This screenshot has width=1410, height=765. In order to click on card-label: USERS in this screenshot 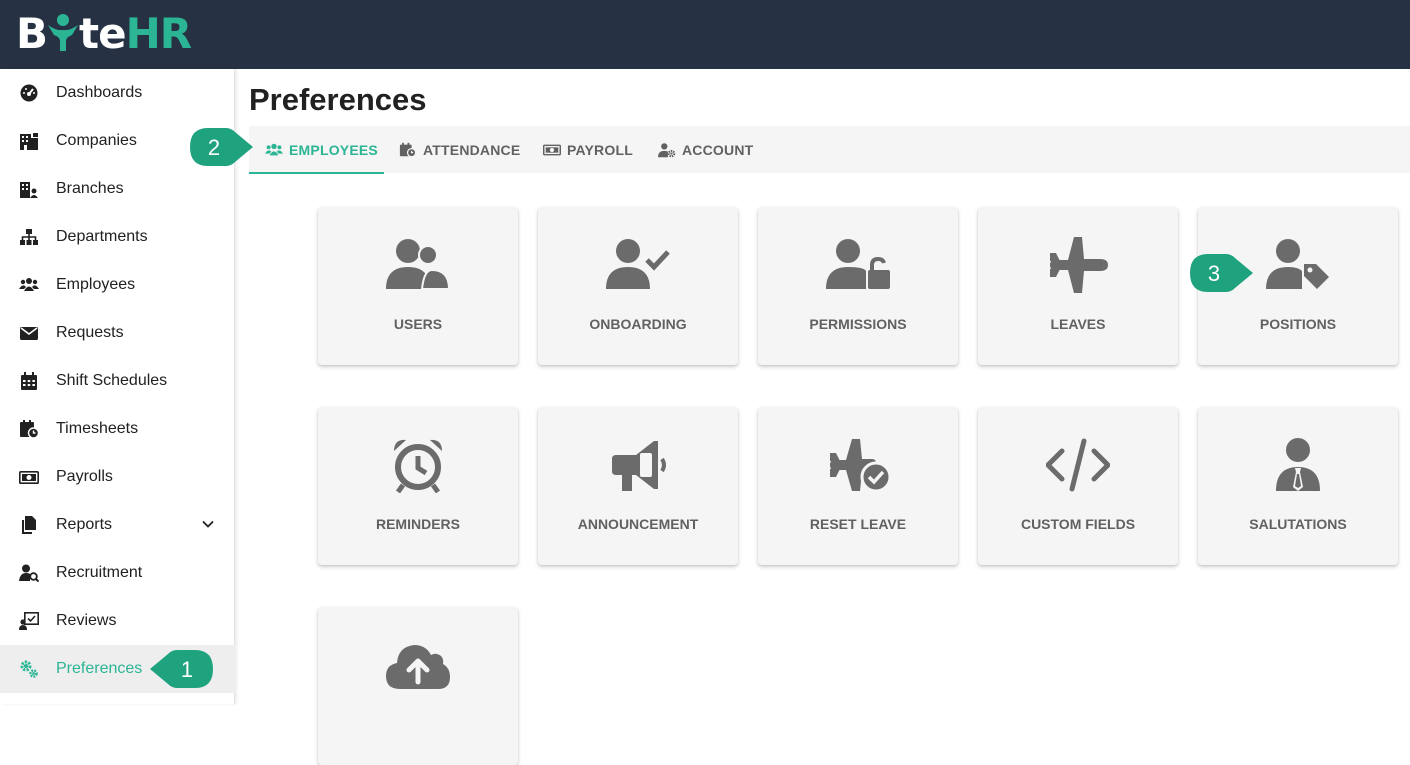, I will do `click(418, 324)`.